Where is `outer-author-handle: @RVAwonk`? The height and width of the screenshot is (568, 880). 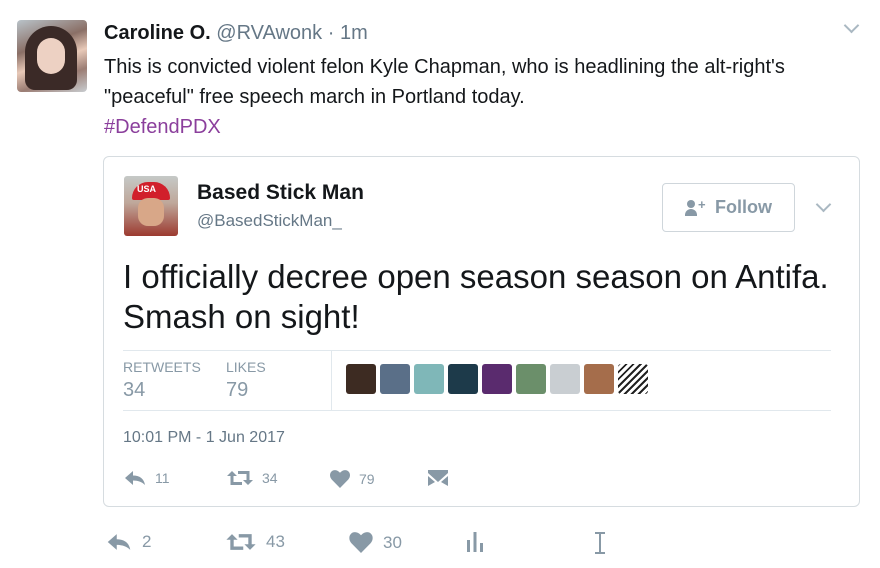
outer-author-handle: @RVAwonk is located at coordinates (269, 33).